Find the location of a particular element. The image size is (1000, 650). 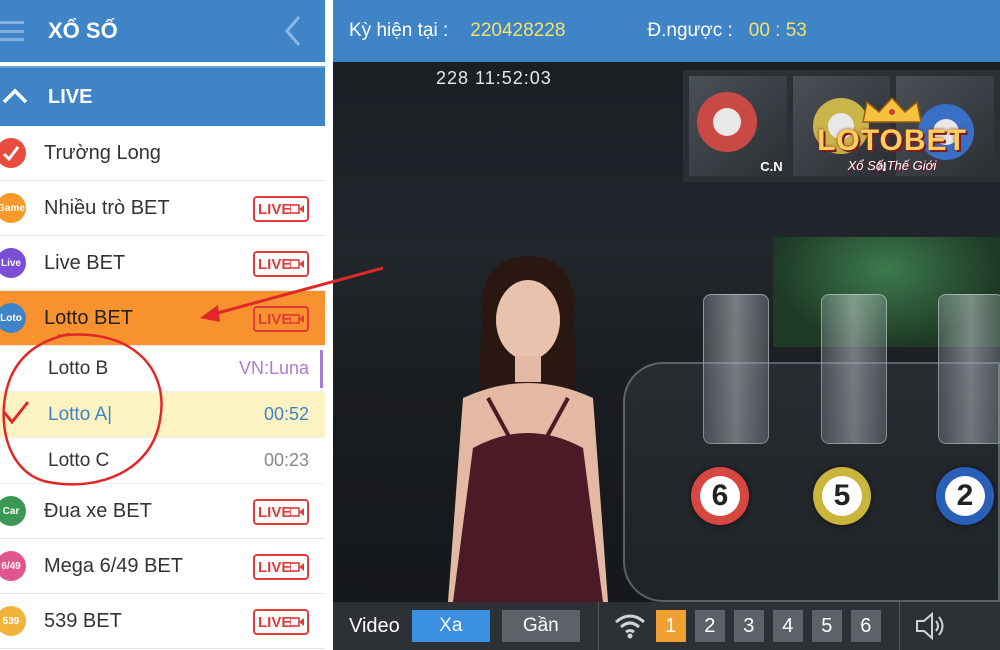

crown-icon is located at coordinates (892, 109).